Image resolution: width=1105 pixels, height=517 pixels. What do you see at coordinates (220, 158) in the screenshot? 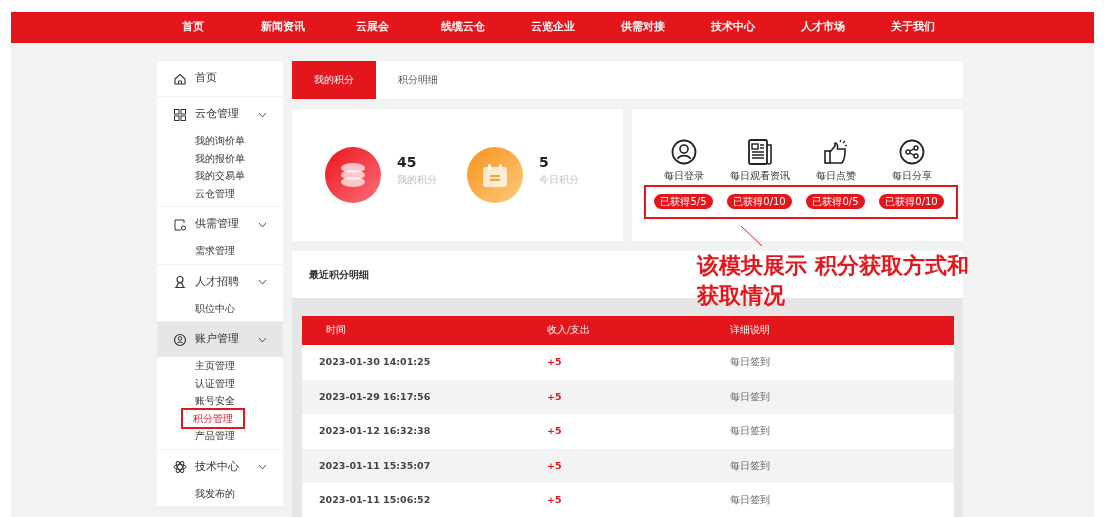
I see `sidebar-submenu-item: 我的报价单` at bounding box center [220, 158].